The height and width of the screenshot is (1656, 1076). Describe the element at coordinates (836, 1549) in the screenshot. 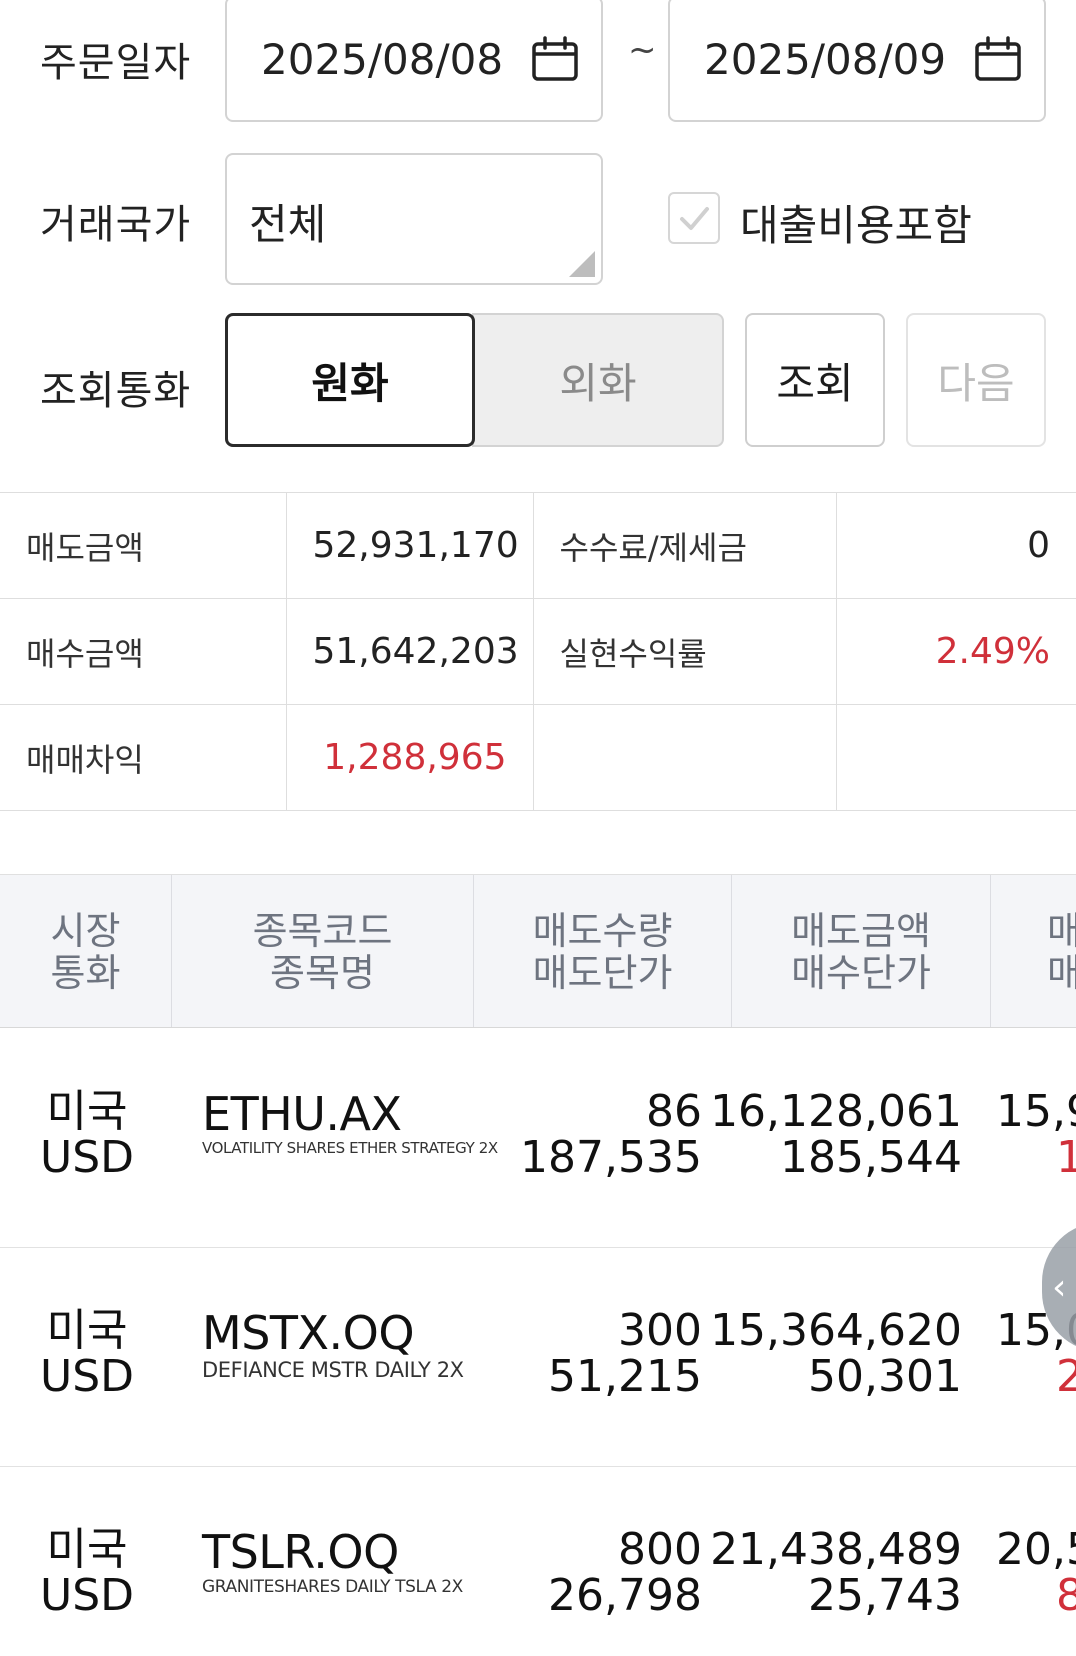

I see `sell-amount: 21,438,489` at that location.